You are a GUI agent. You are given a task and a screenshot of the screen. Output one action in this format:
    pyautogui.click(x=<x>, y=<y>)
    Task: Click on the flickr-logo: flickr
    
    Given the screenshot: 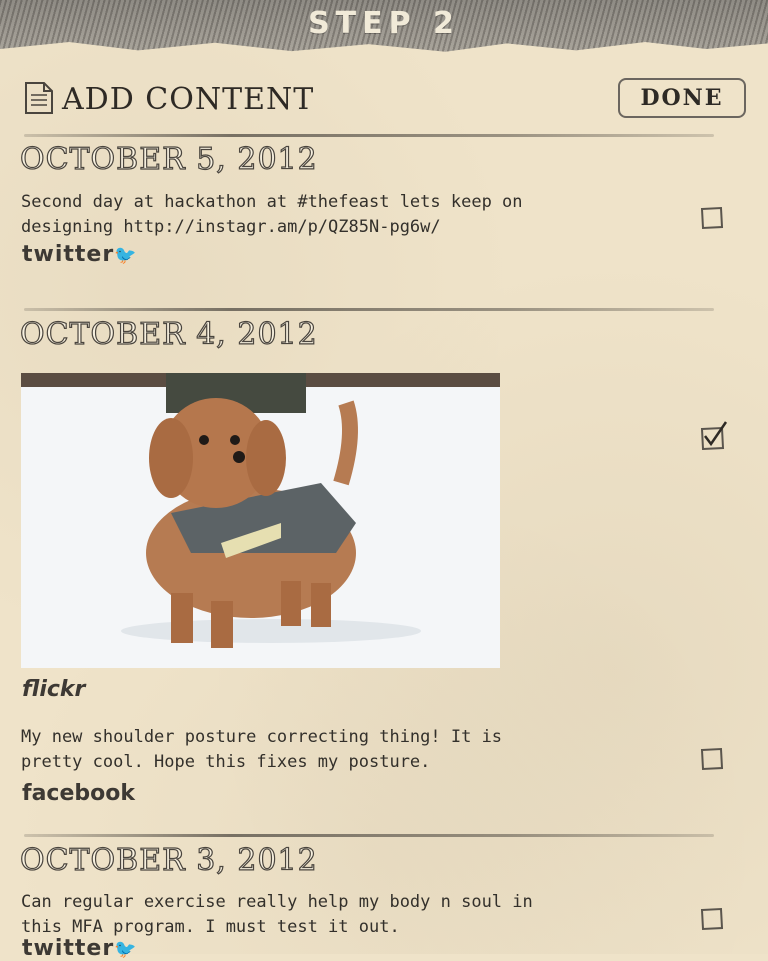 What is the action you would take?
    pyautogui.click(x=54, y=689)
    